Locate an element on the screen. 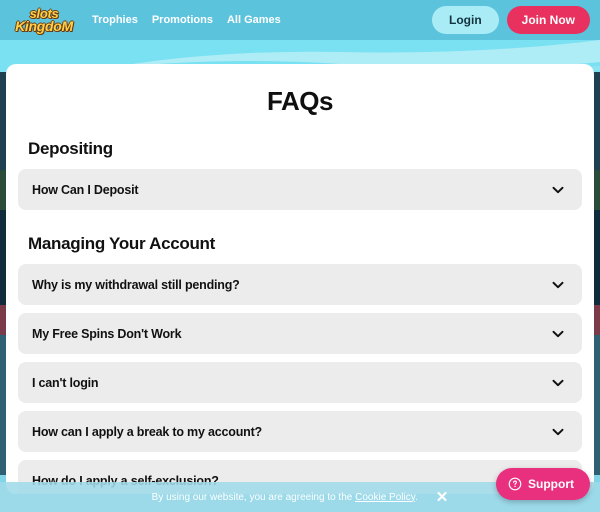 This screenshot has width=600, height=512. support-button: Support is located at coordinates (543, 484).